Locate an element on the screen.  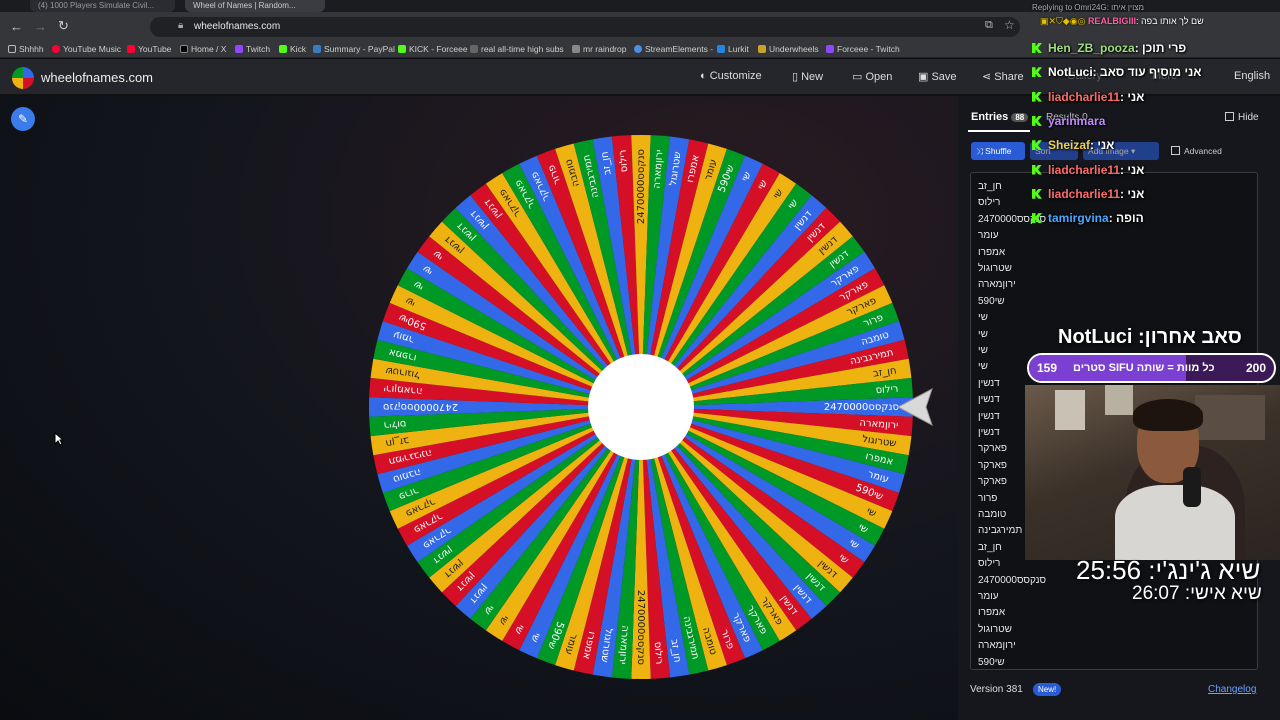
entry-line: פרור is located at coordinates (988, 498).